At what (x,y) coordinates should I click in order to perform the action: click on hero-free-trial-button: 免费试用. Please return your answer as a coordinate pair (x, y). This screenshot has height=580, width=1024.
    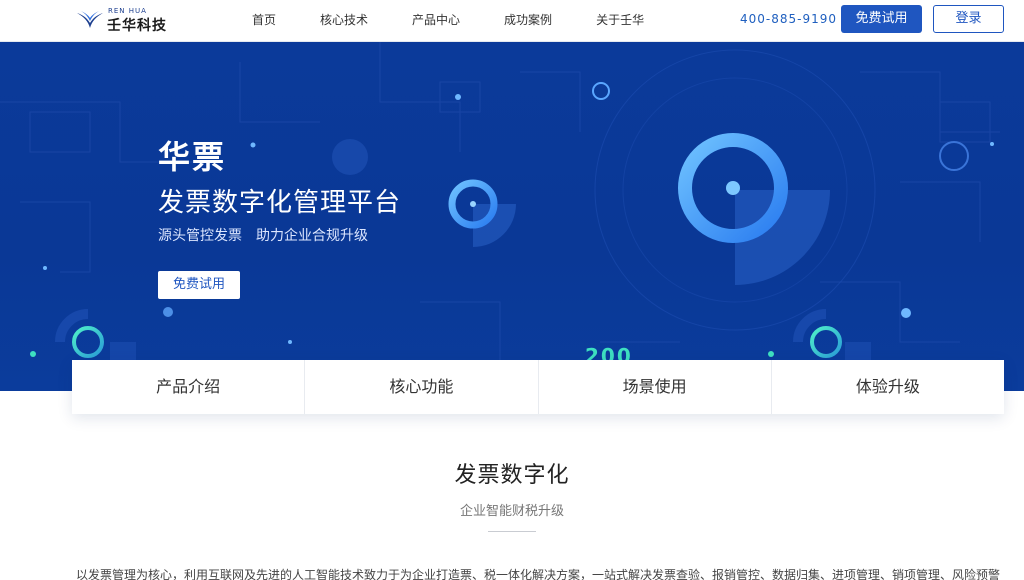
    Looking at the image, I should click on (199, 285).